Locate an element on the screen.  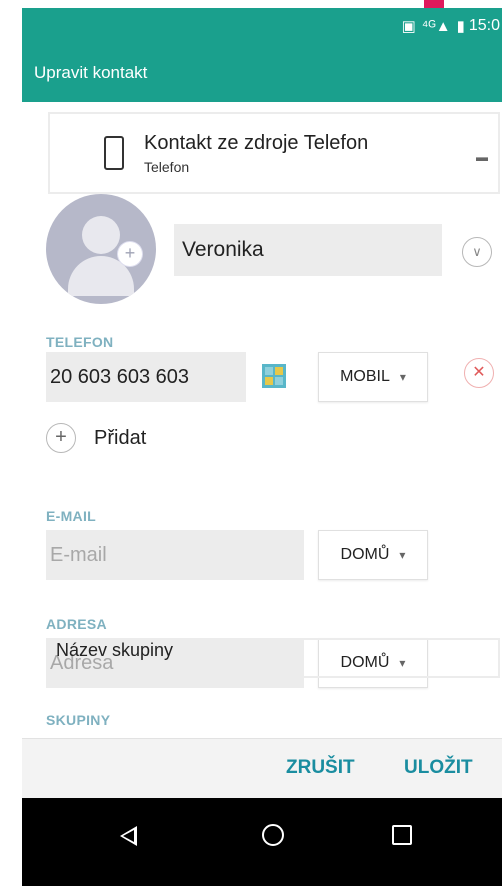
home-icon is located at coordinates (273, 835).